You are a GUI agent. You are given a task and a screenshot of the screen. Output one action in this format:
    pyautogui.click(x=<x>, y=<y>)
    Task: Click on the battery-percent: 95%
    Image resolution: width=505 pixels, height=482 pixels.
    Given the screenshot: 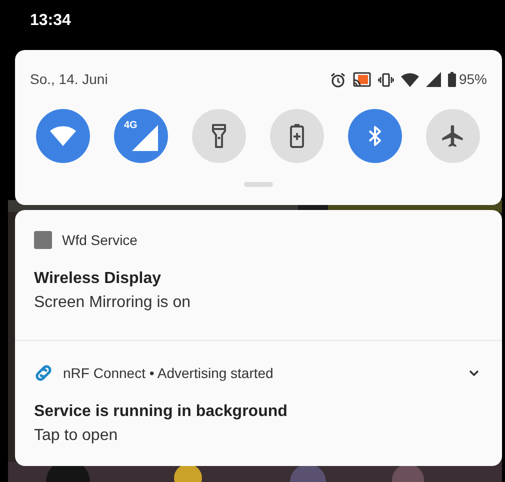 What is the action you would take?
    pyautogui.click(x=472, y=79)
    